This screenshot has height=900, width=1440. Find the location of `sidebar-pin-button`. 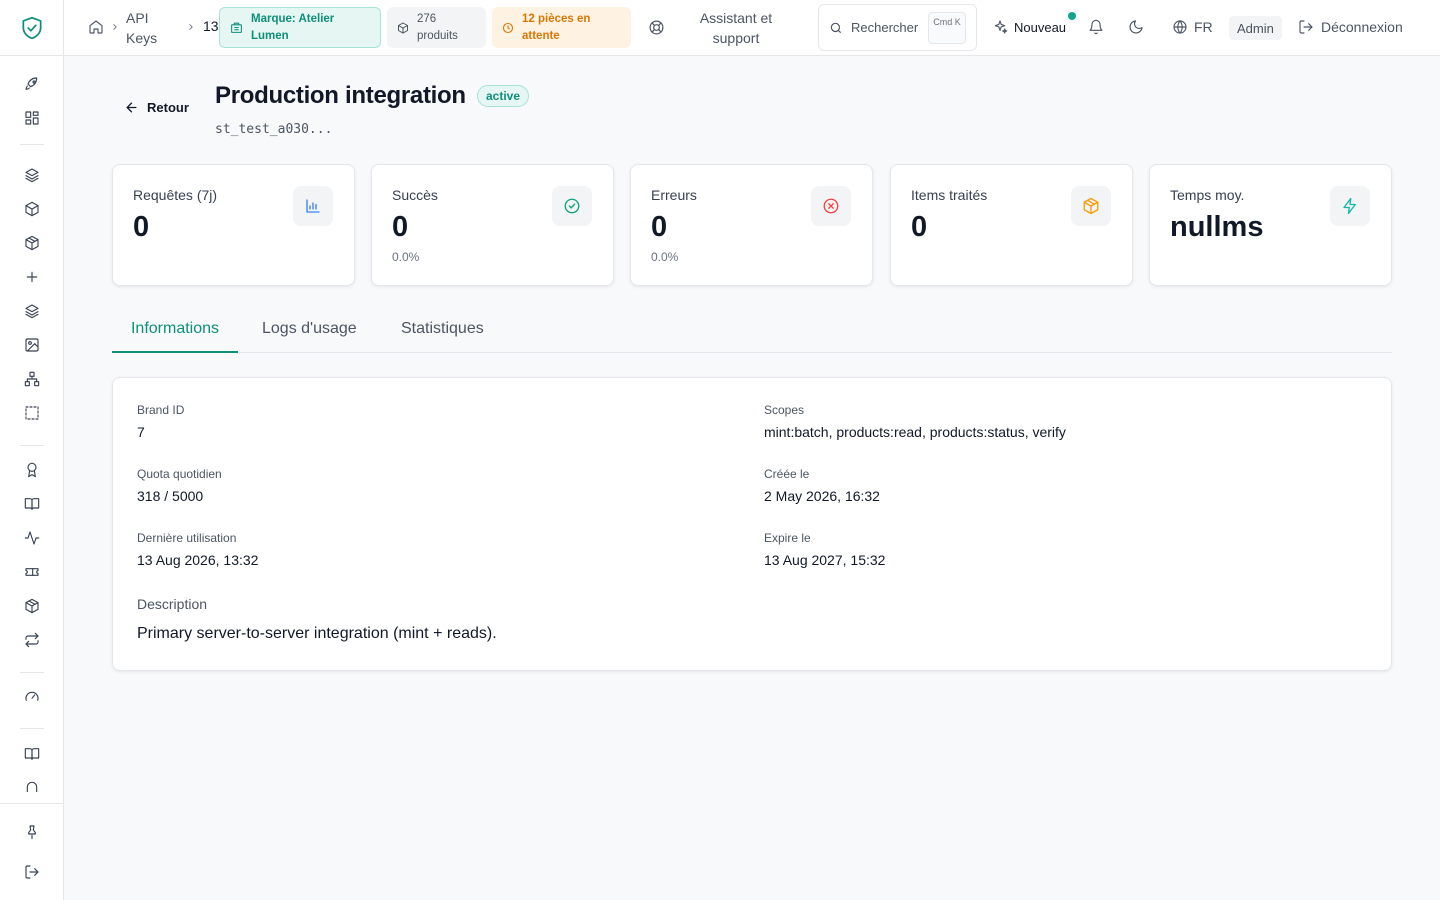

sidebar-pin-button is located at coordinates (32, 832).